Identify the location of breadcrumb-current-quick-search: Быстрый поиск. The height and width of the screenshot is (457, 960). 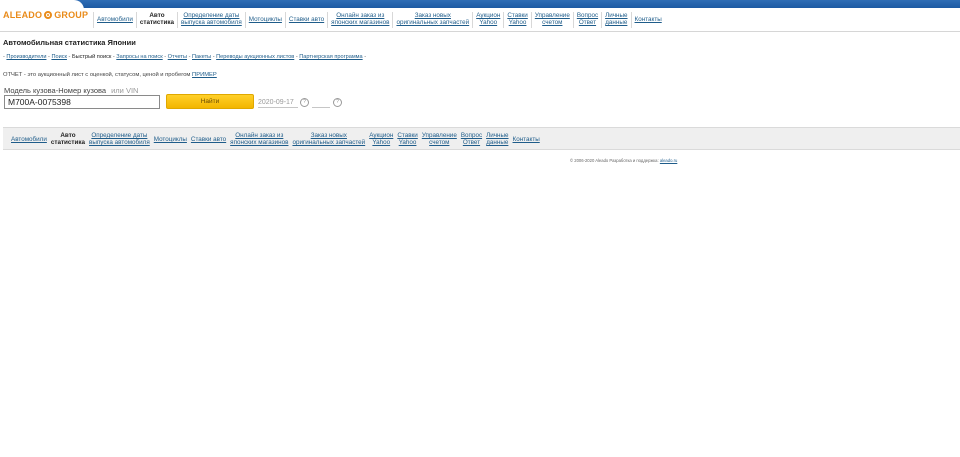
(91, 57).